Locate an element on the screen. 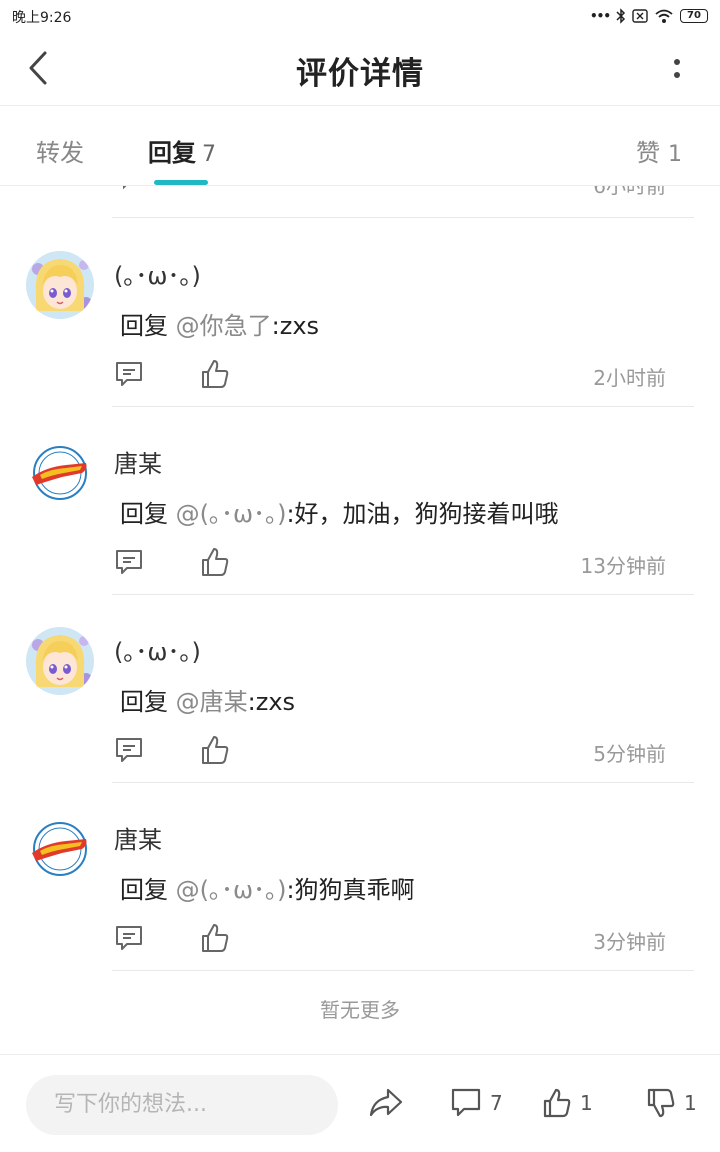 Image resolution: width=720 pixels, height=1152 pixels. comment-time: 2小时前 is located at coordinates (629, 378).